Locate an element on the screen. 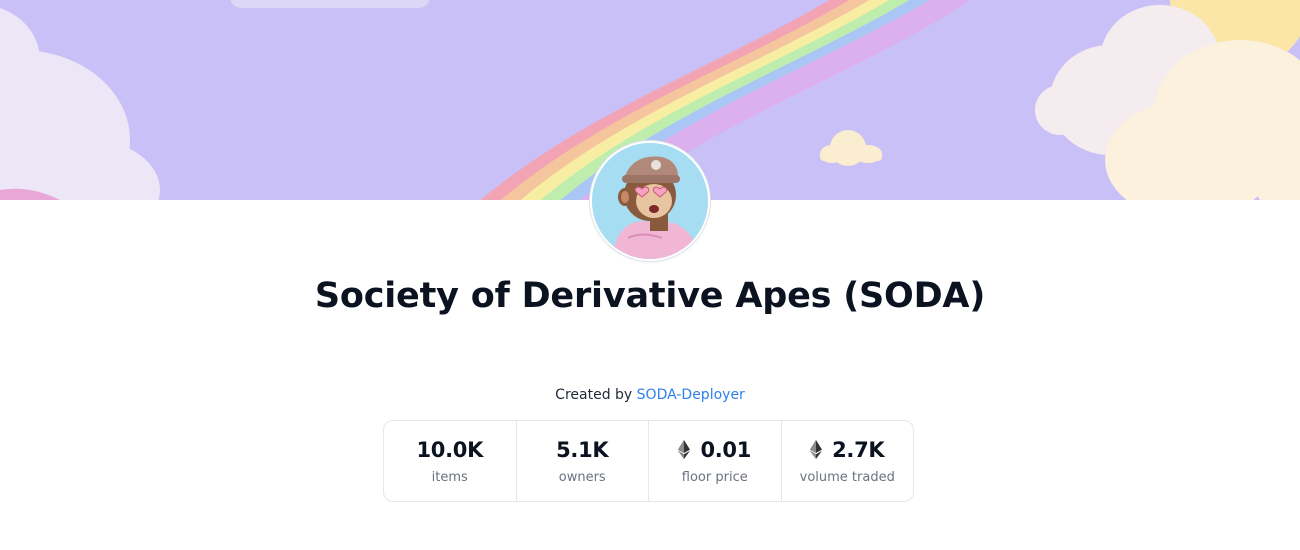 This screenshot has width=1300, height=550. collection-title: Society of Derivative Apes (SODA) is located at coordinates (650, 296).